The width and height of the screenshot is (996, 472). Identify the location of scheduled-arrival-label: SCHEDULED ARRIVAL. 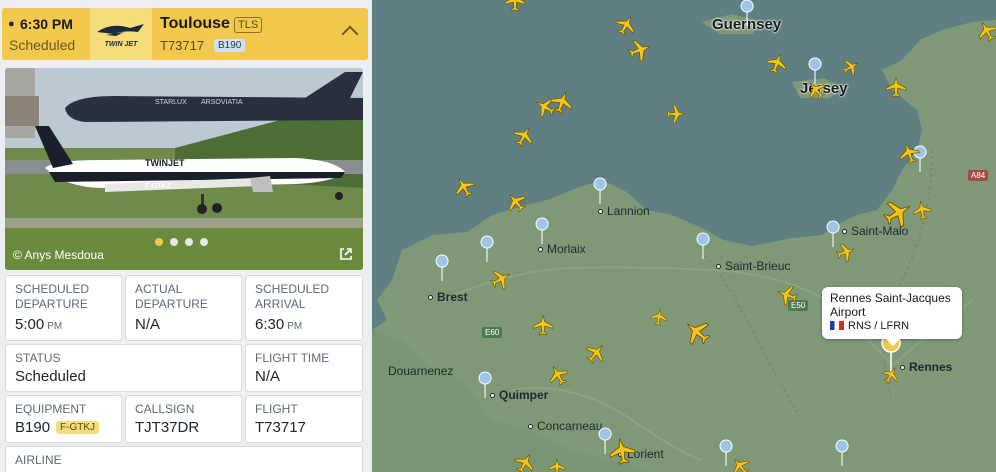
(292, 296).